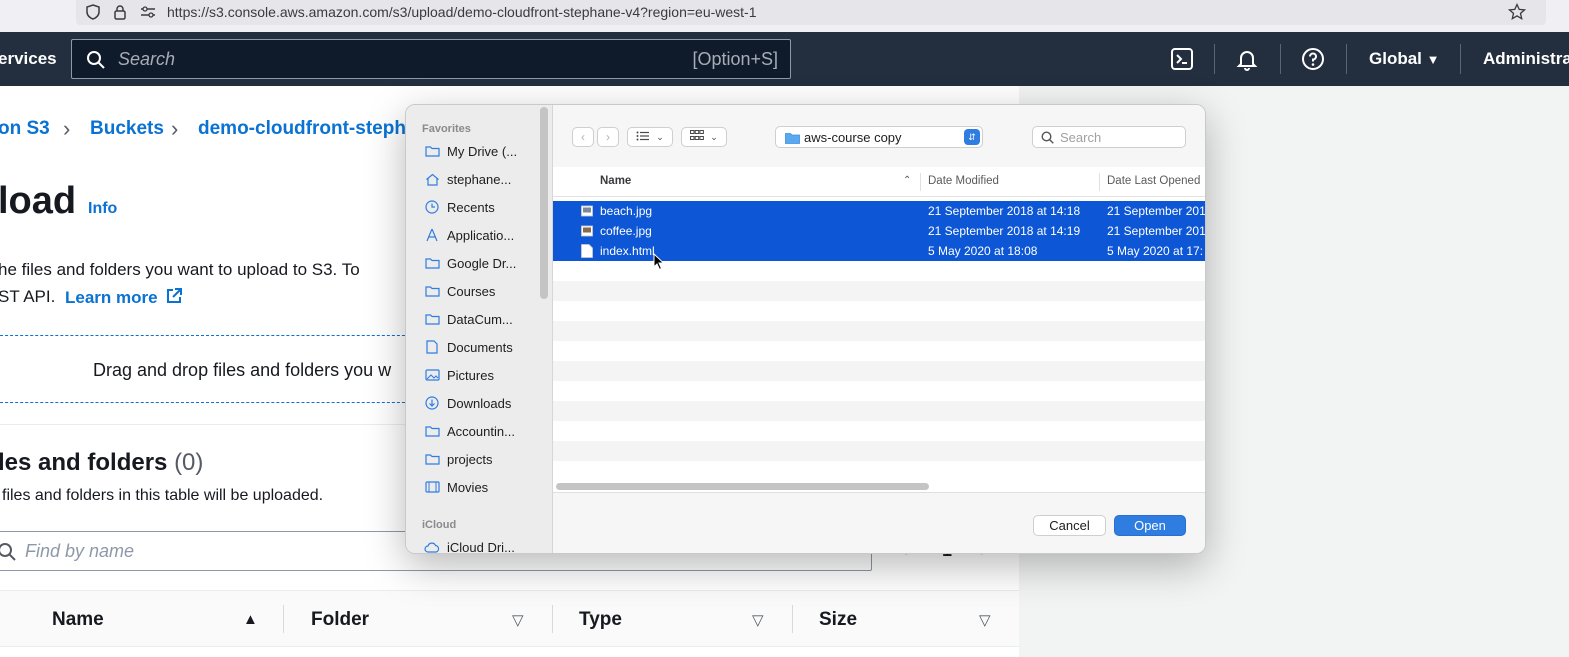 The width and height of the screenshot is (1569, 657). What do you see at coordinates (25, 129) in the screenshot?
I see `breadcrumb-s3: on S3` at bounding box center [25, 129].